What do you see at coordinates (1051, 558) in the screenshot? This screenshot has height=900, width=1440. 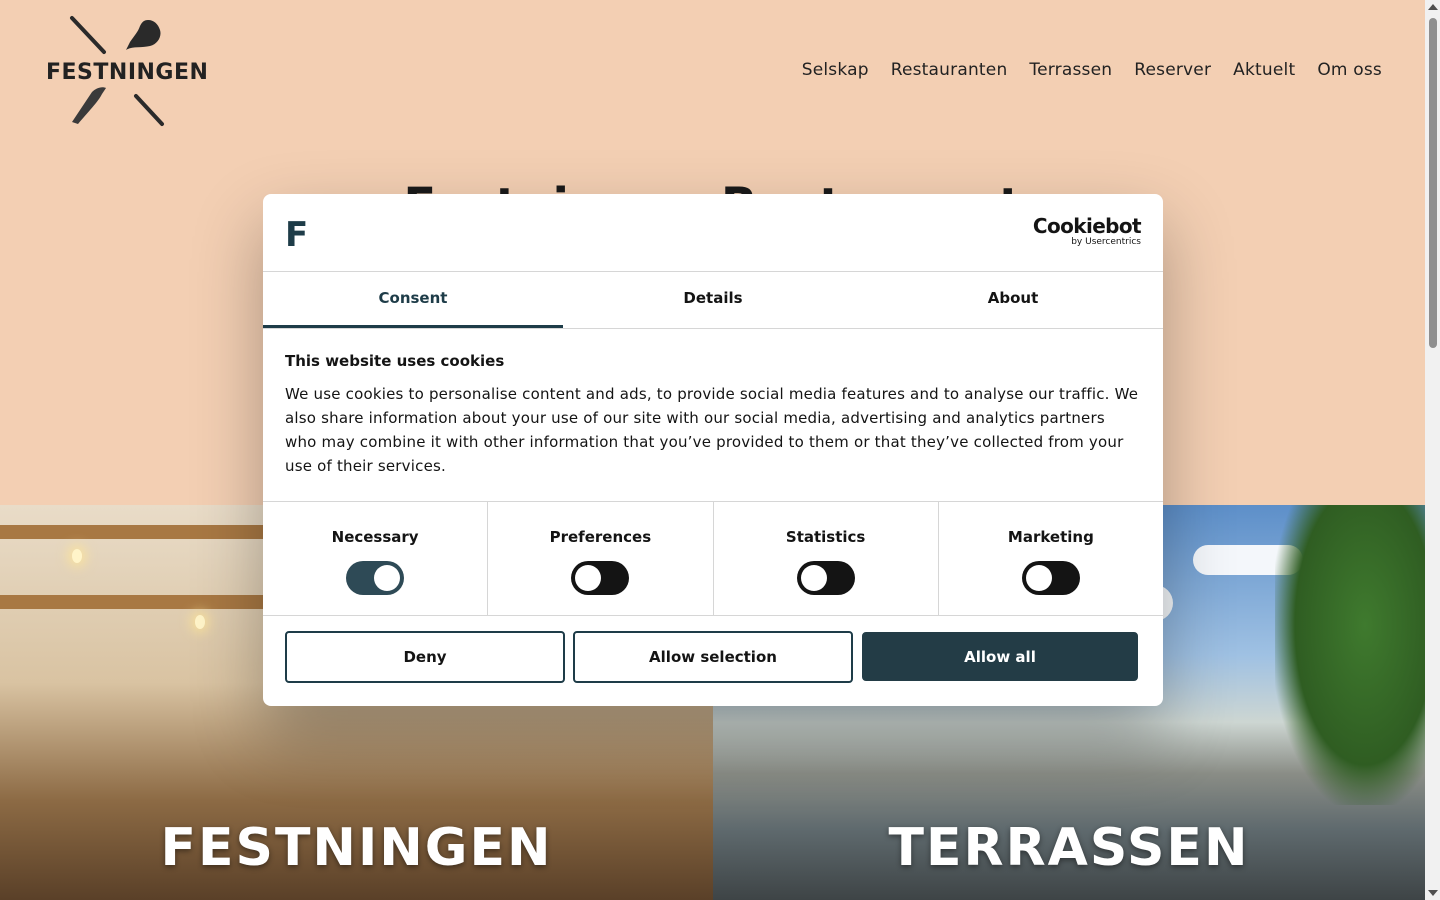 I see `toggle-marketing: Marketing` at bounding box center [1051, 558].